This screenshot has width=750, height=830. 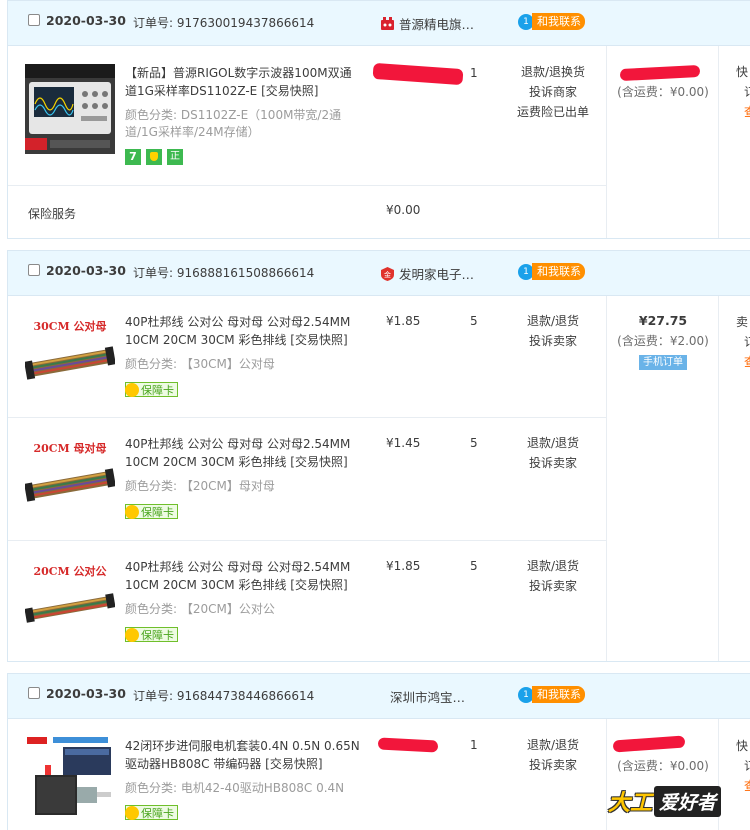 What do you see at coordinates (663, 766) in the screenshot?
I see `shipping-fee: (含运费：¥0.00)` at bounding box center [663, 766].